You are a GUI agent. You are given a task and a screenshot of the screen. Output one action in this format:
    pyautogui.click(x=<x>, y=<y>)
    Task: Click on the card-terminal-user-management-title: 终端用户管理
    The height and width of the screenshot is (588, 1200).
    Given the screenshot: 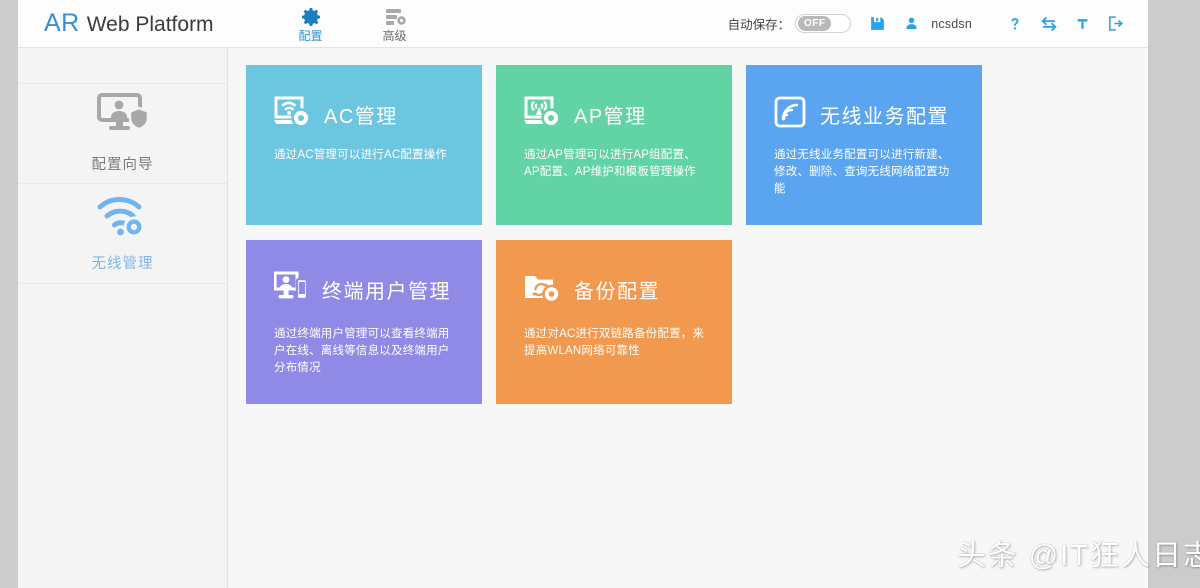 What is the action you would take?
    pyautogui.click(x=386, y=292)
    